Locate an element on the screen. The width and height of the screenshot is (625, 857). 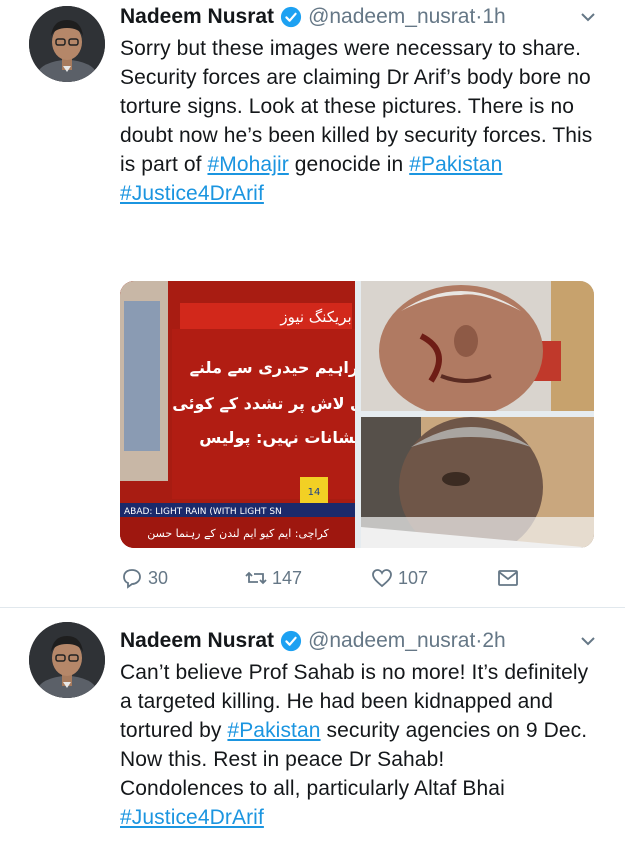
like-button: 107 is located at coordinates (399, 578).